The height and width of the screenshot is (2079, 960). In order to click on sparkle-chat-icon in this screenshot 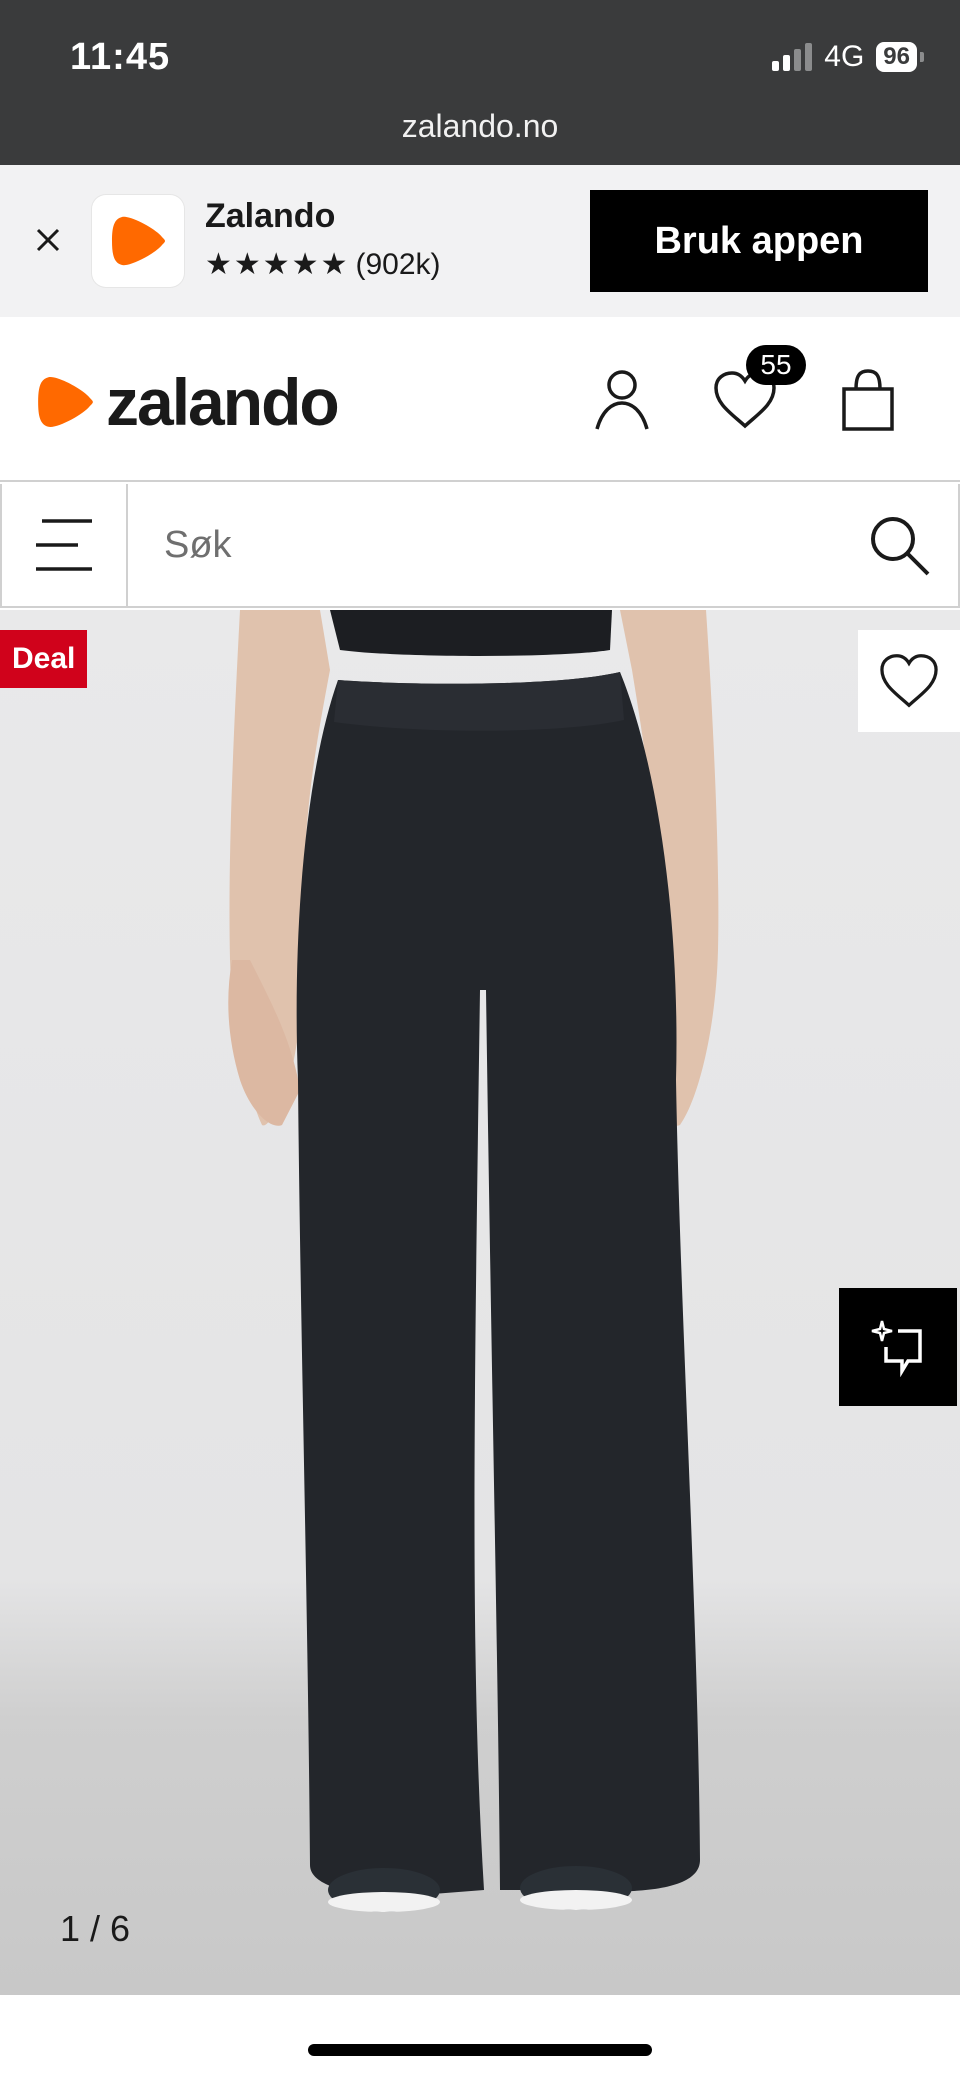, I will do `click(896, 1348)`.